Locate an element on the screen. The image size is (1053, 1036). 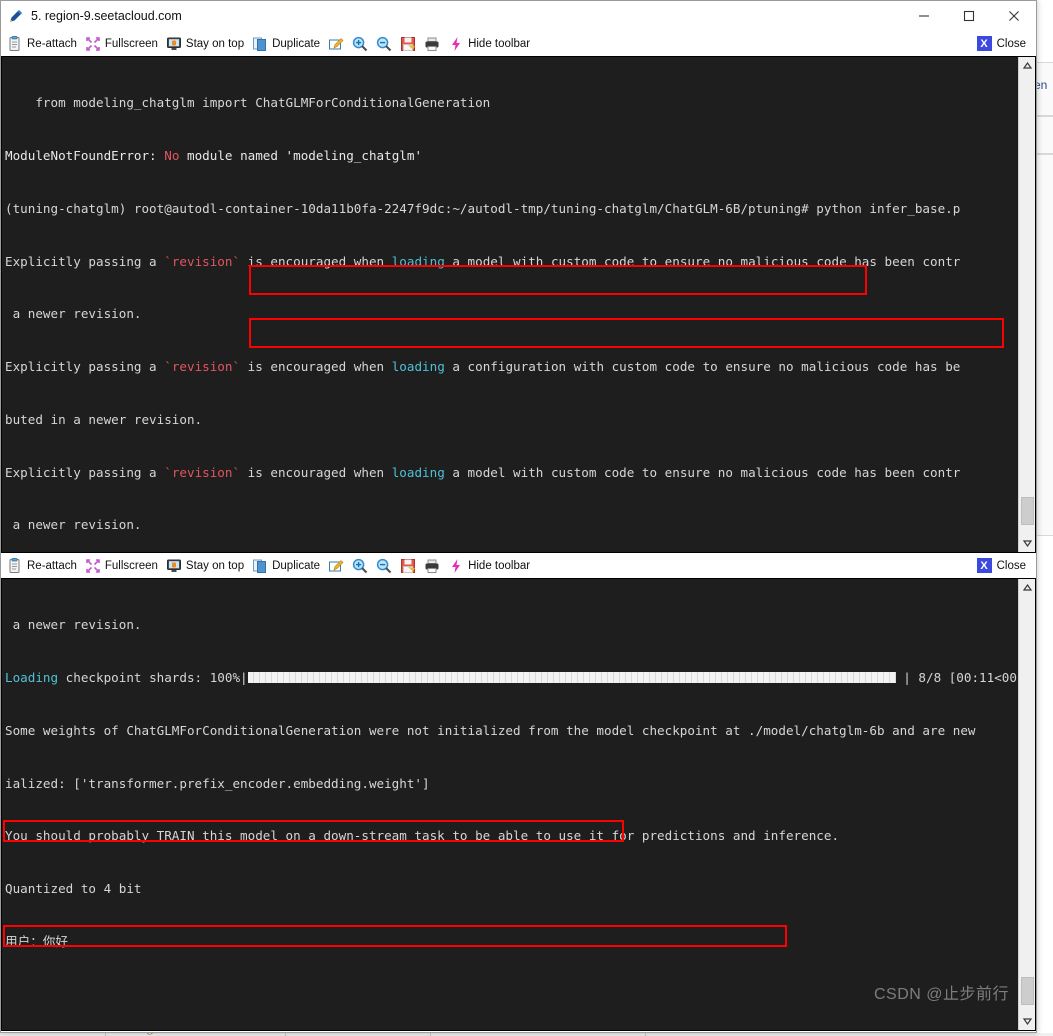
window-controls is located at coordinates (968, 15).